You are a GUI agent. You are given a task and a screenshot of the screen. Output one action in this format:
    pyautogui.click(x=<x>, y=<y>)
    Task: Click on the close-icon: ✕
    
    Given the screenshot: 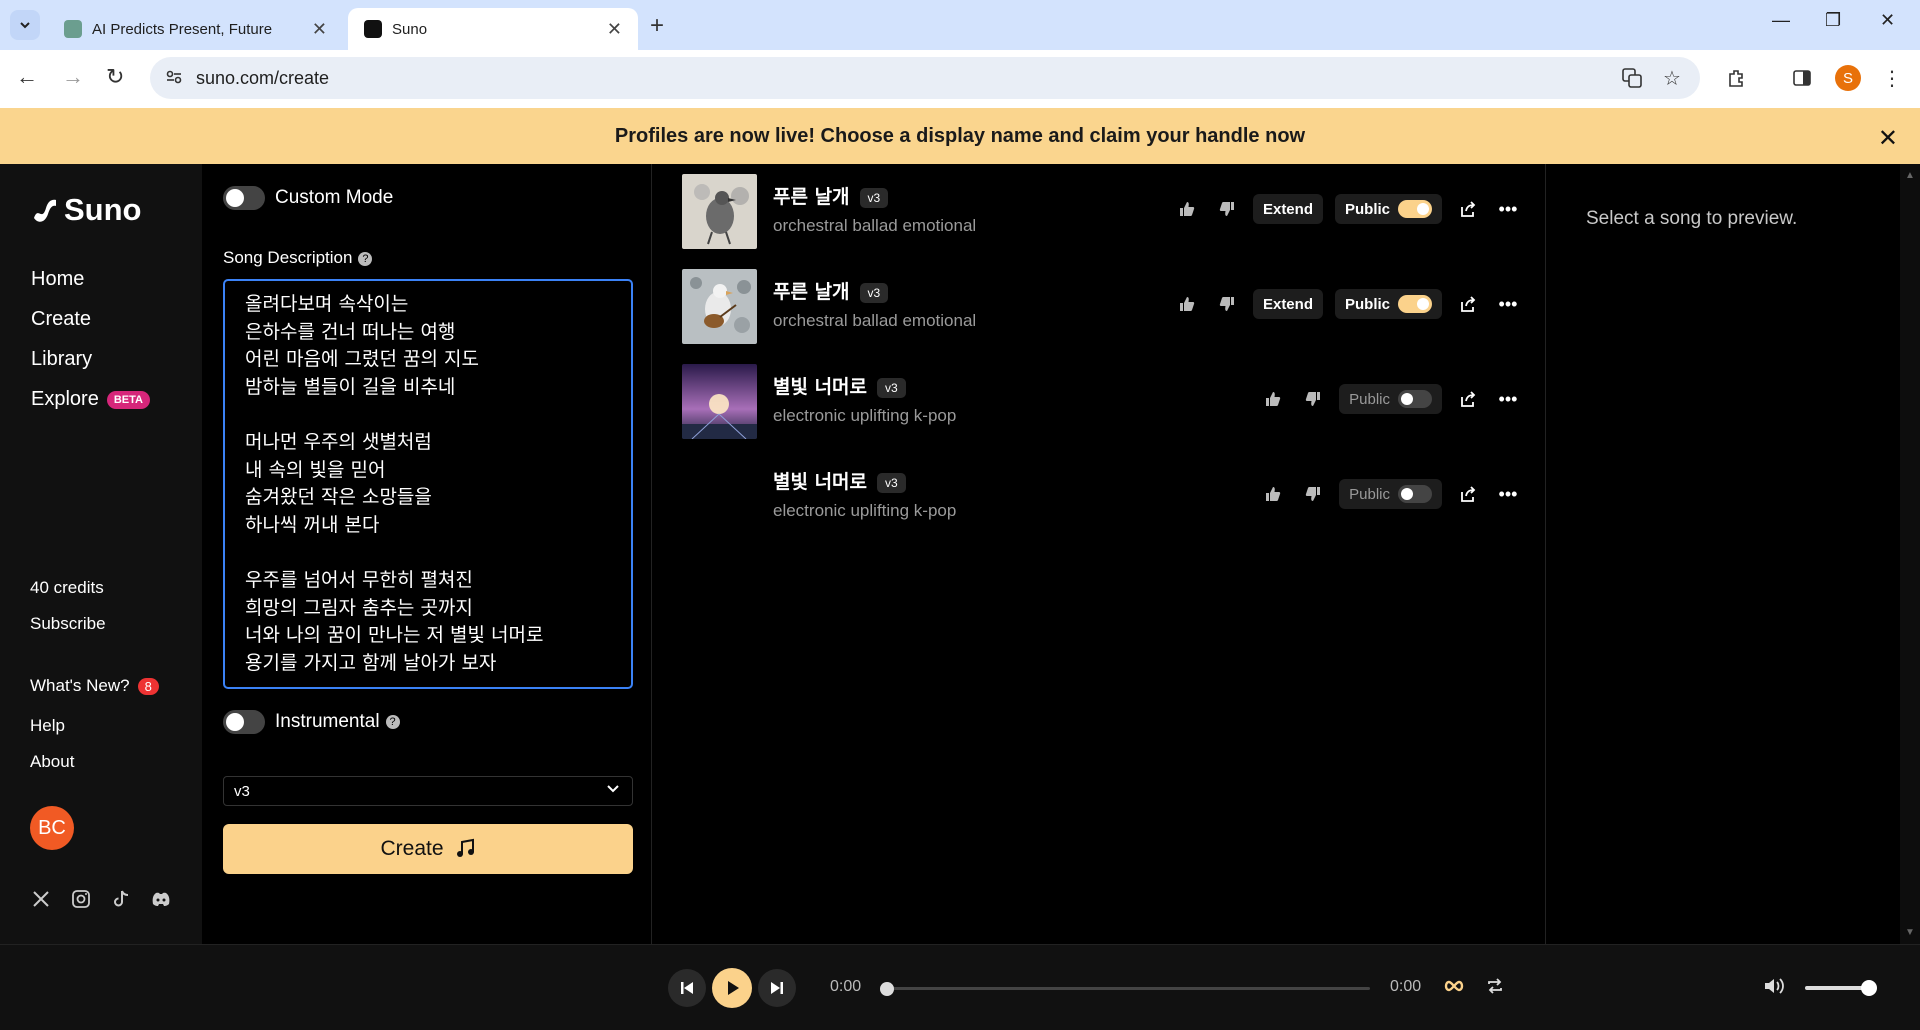 What is the action you would take?
    pyautogui.click(x=1888, y=138)
    